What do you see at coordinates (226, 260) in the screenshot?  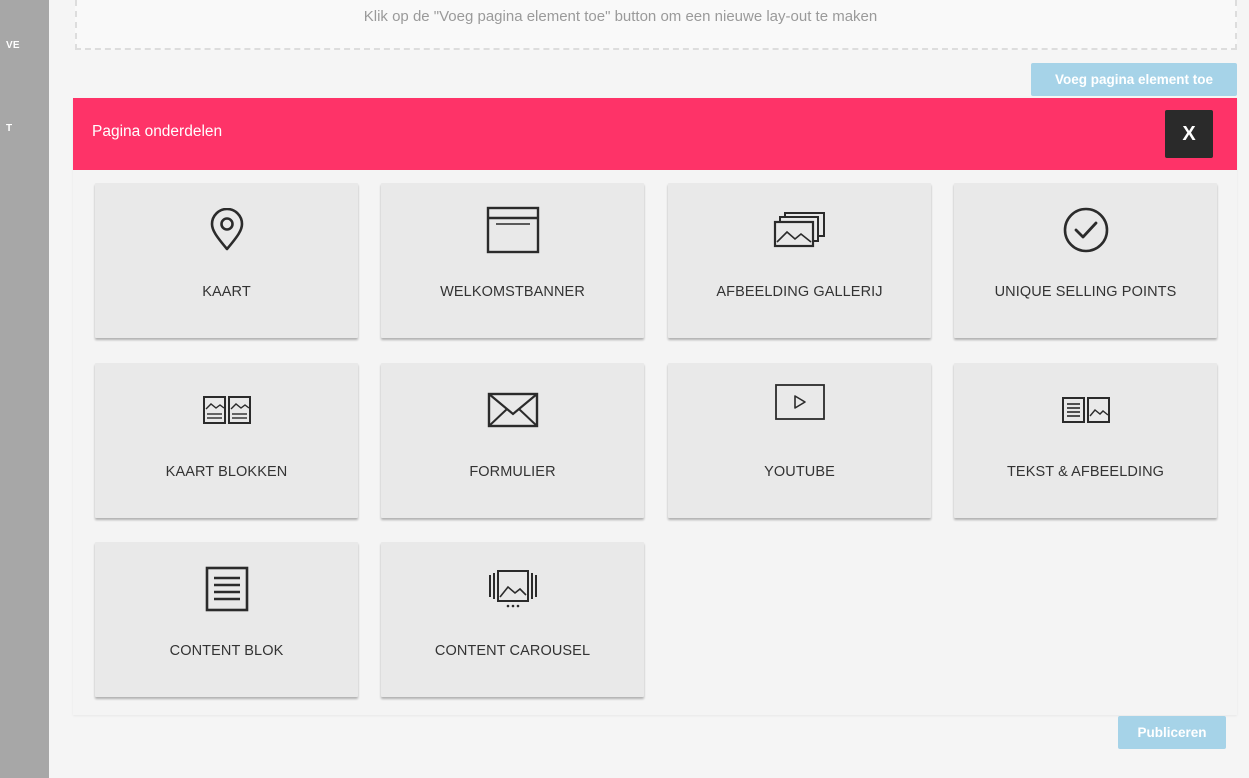 I see `tile-kaart: KAART` at bounding box center [226, 260].